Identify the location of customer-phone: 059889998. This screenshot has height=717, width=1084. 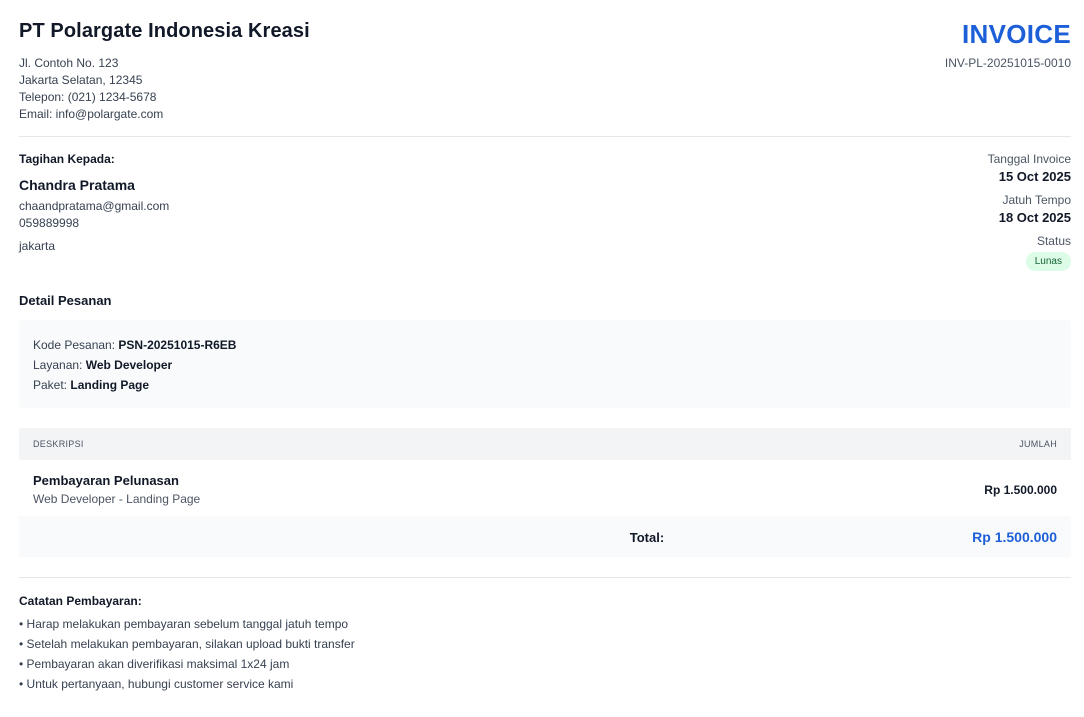
(49, 223).